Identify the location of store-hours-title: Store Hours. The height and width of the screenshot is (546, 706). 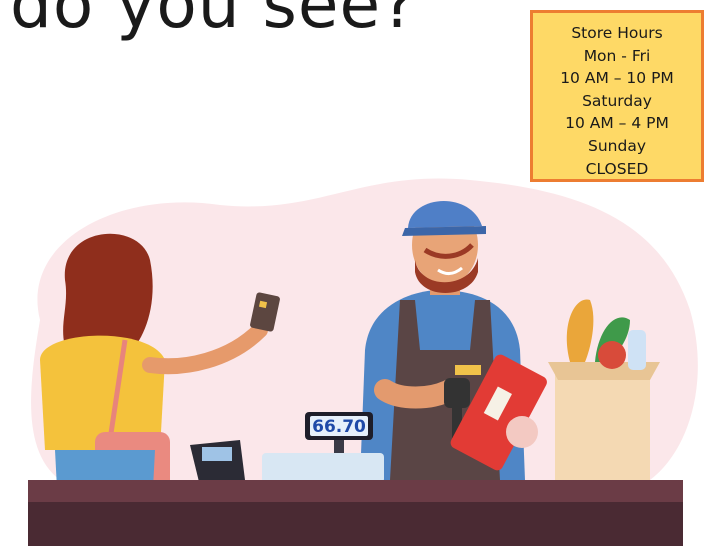
(617, 33).